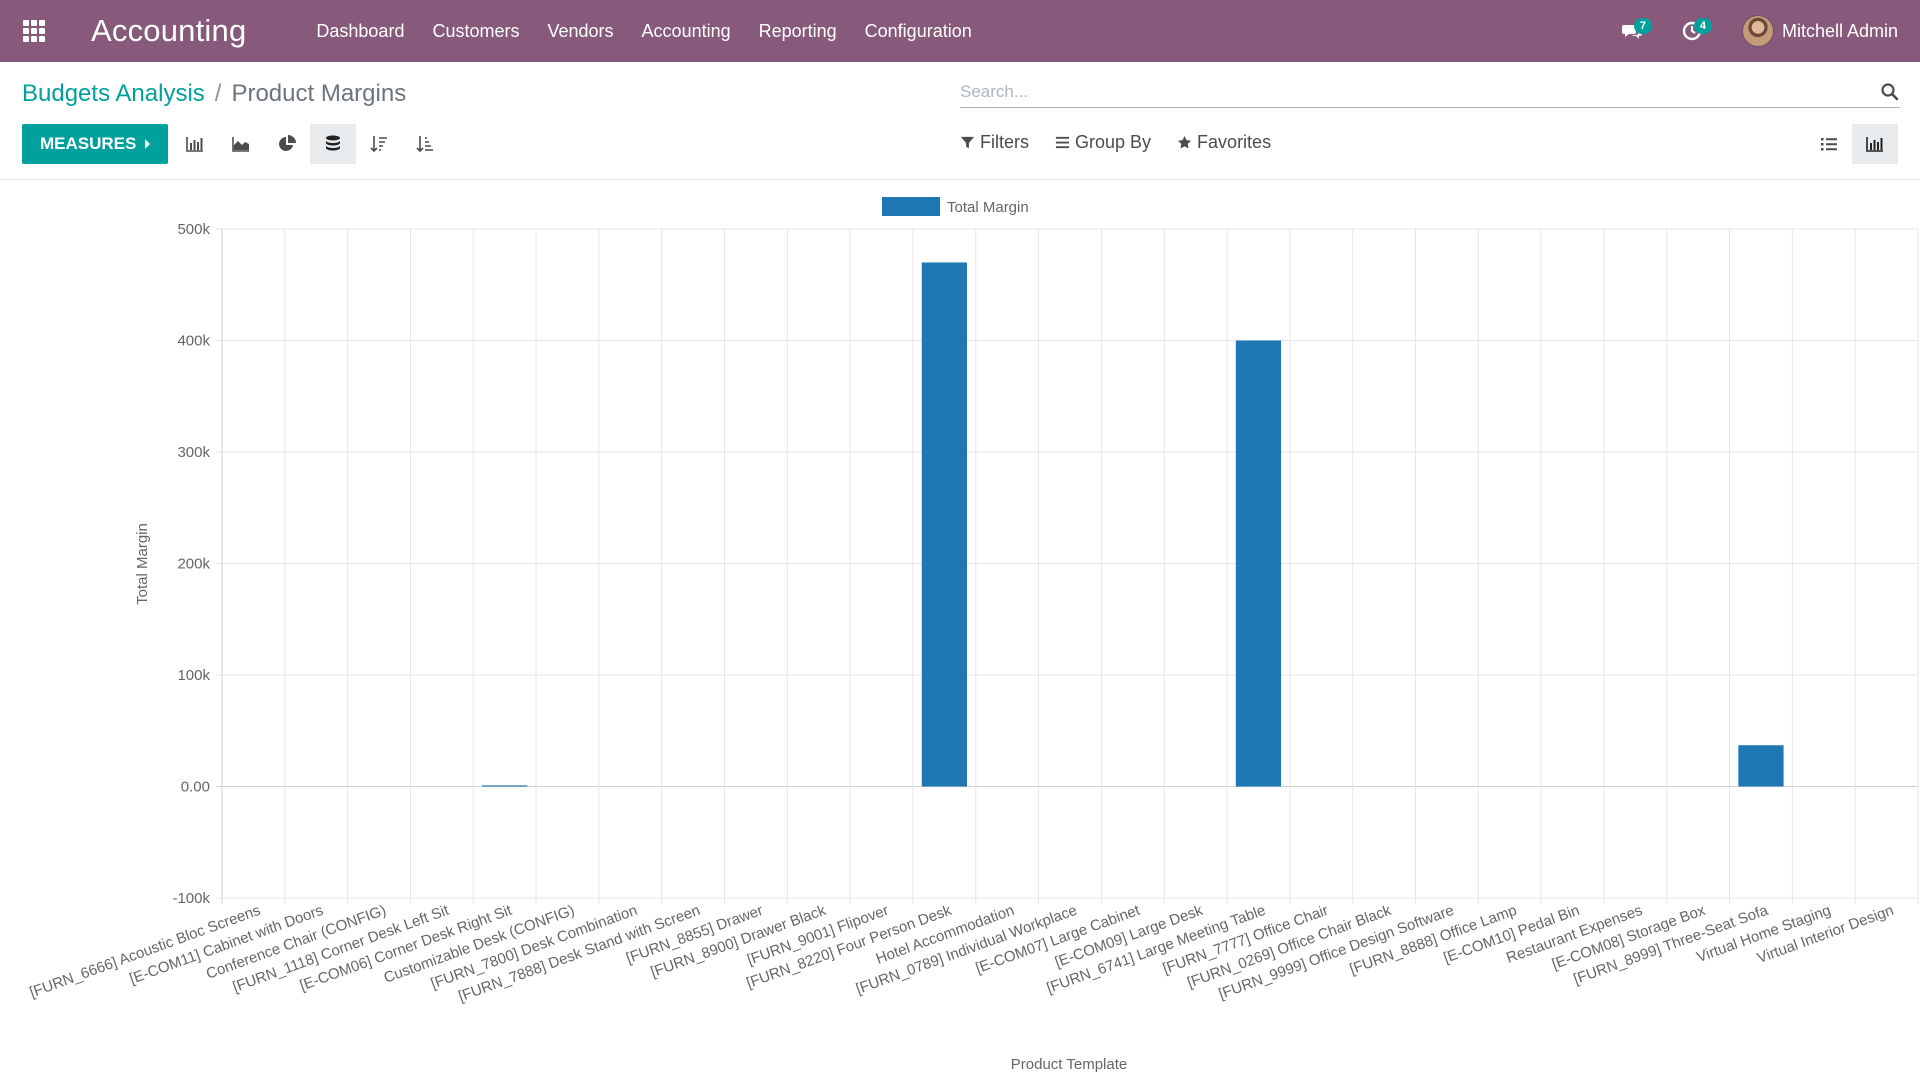  I want to click on list-icon, so click(1829, 144).